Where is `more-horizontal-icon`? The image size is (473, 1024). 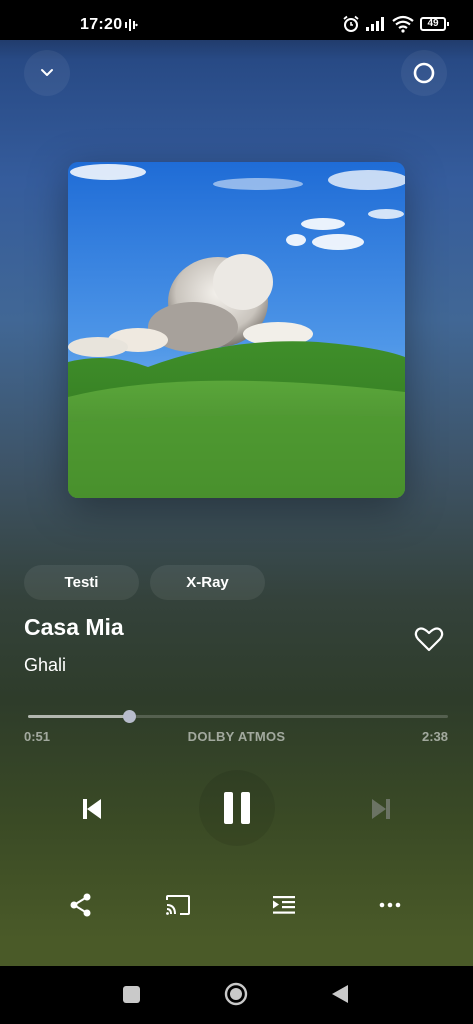
more-horizontal-icon is located at coordinates (390, 905).